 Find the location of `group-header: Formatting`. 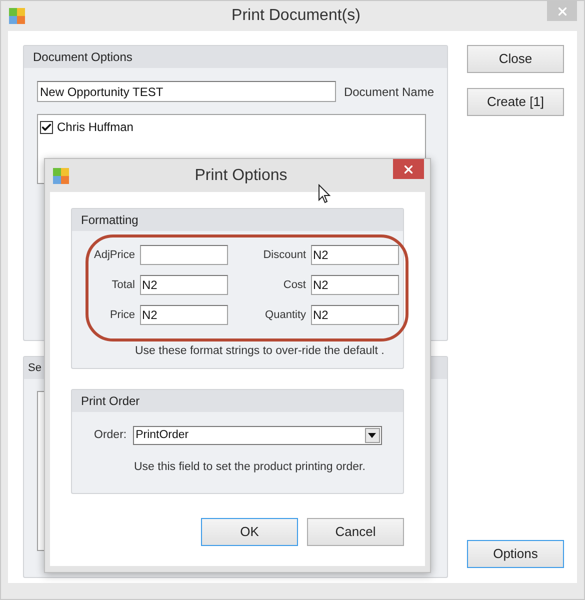

group-header: Formatting is located at coordinates (237, 220).